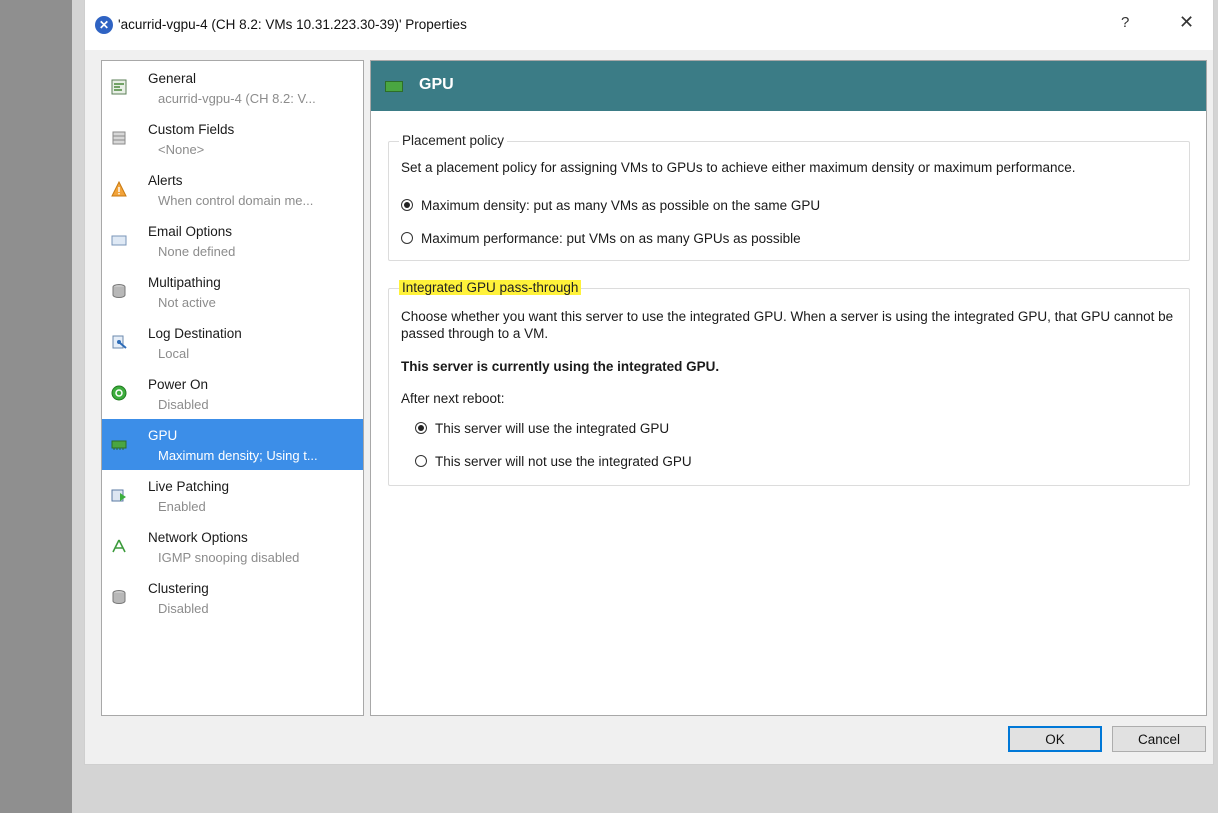 The image size is (1218, 813). Describe the element at coordinates (104, 25) in the screenshot. I see `app-icon: ✕` at that location.